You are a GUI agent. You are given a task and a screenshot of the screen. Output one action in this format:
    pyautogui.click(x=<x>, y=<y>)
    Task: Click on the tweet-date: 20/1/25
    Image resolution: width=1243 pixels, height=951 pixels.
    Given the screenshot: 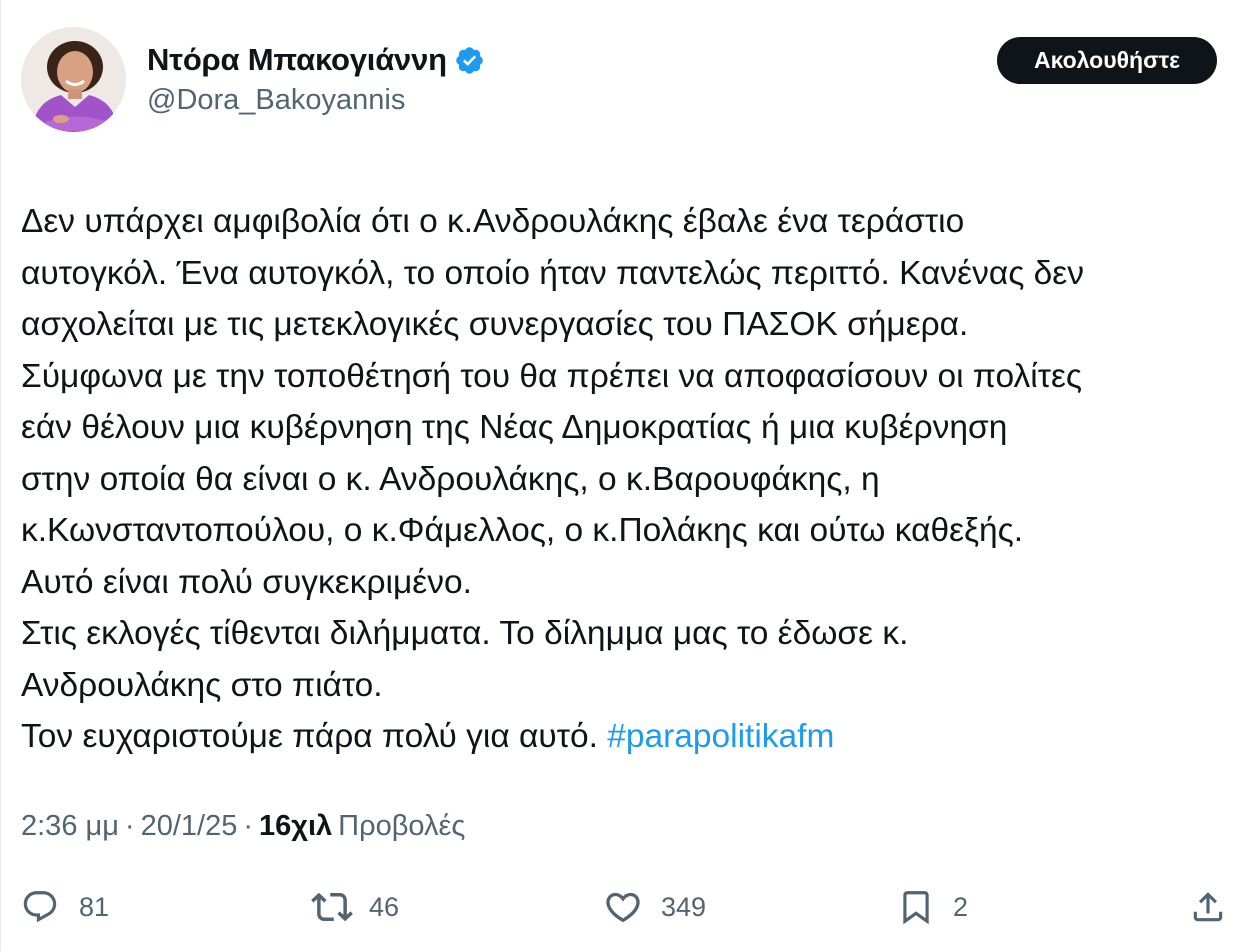 What is the action you would take?
    pyautogui.click(x=189, y=826)
    